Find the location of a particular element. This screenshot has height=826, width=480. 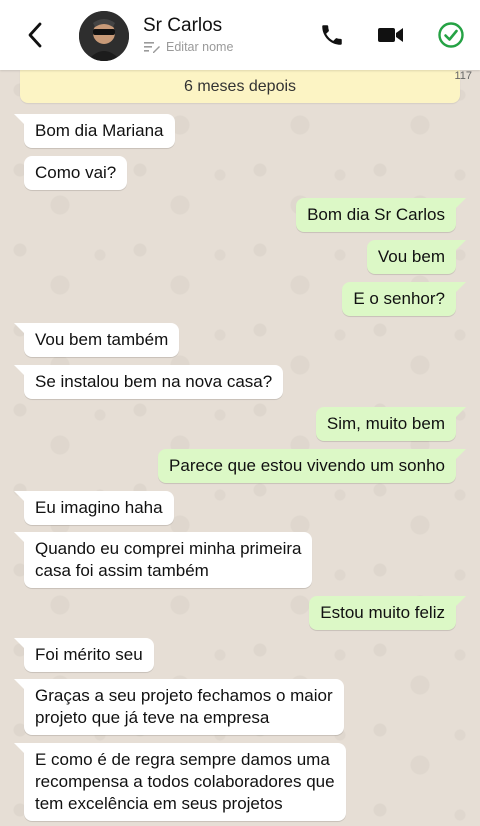

message-bubble: Estou muito feliz is located at coordinates (387, 613).